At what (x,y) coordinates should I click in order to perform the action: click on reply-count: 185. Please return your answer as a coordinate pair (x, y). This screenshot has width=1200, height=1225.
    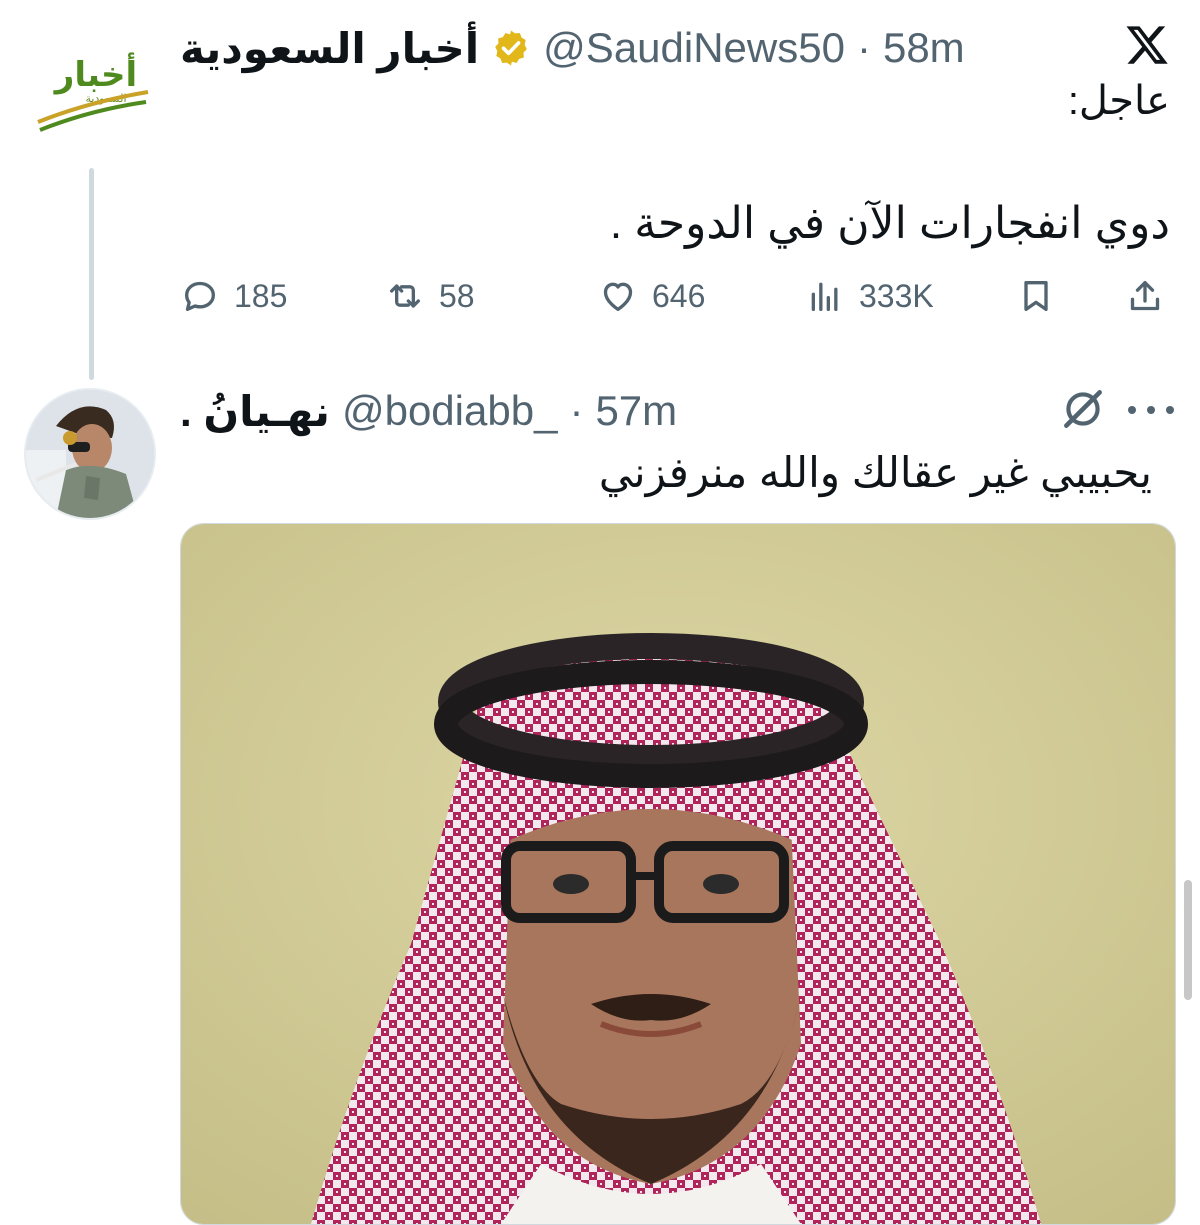
    Looking at the image, I should click on (261, 295).